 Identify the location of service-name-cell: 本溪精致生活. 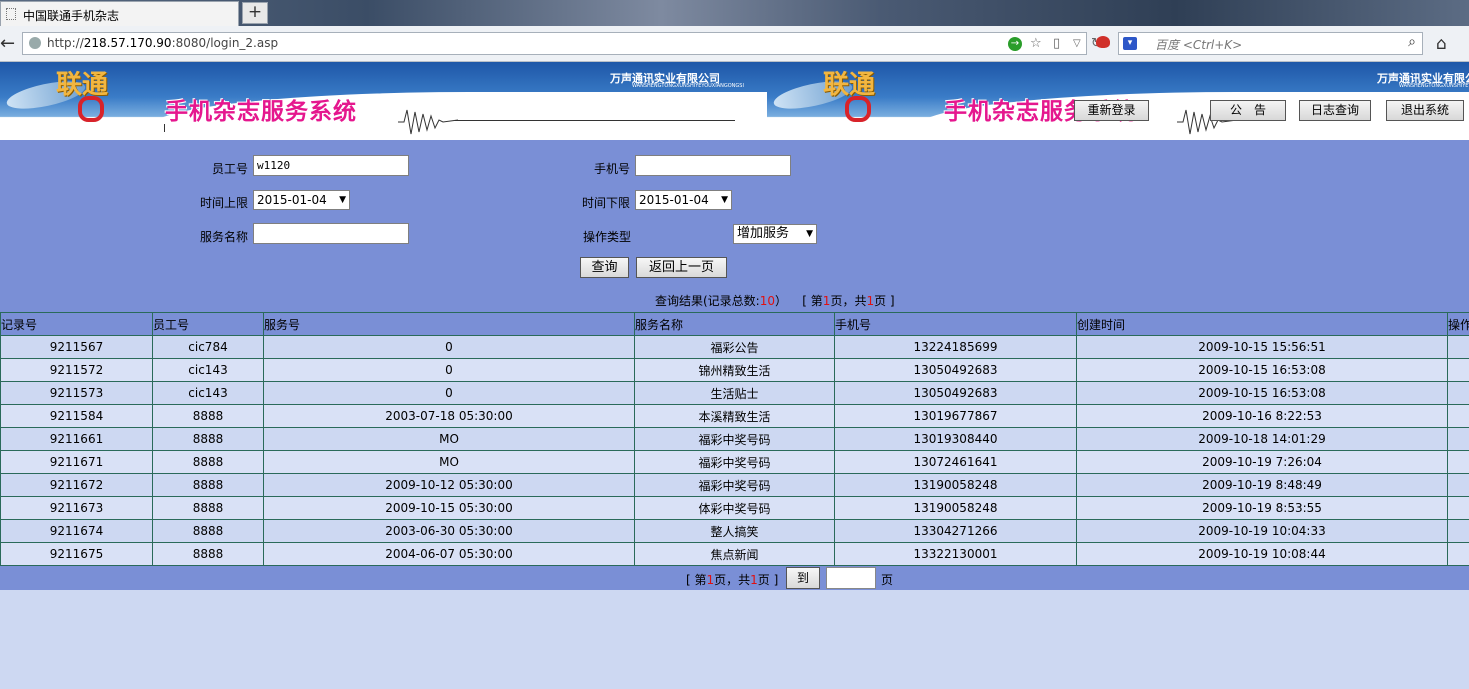
(734, 416).